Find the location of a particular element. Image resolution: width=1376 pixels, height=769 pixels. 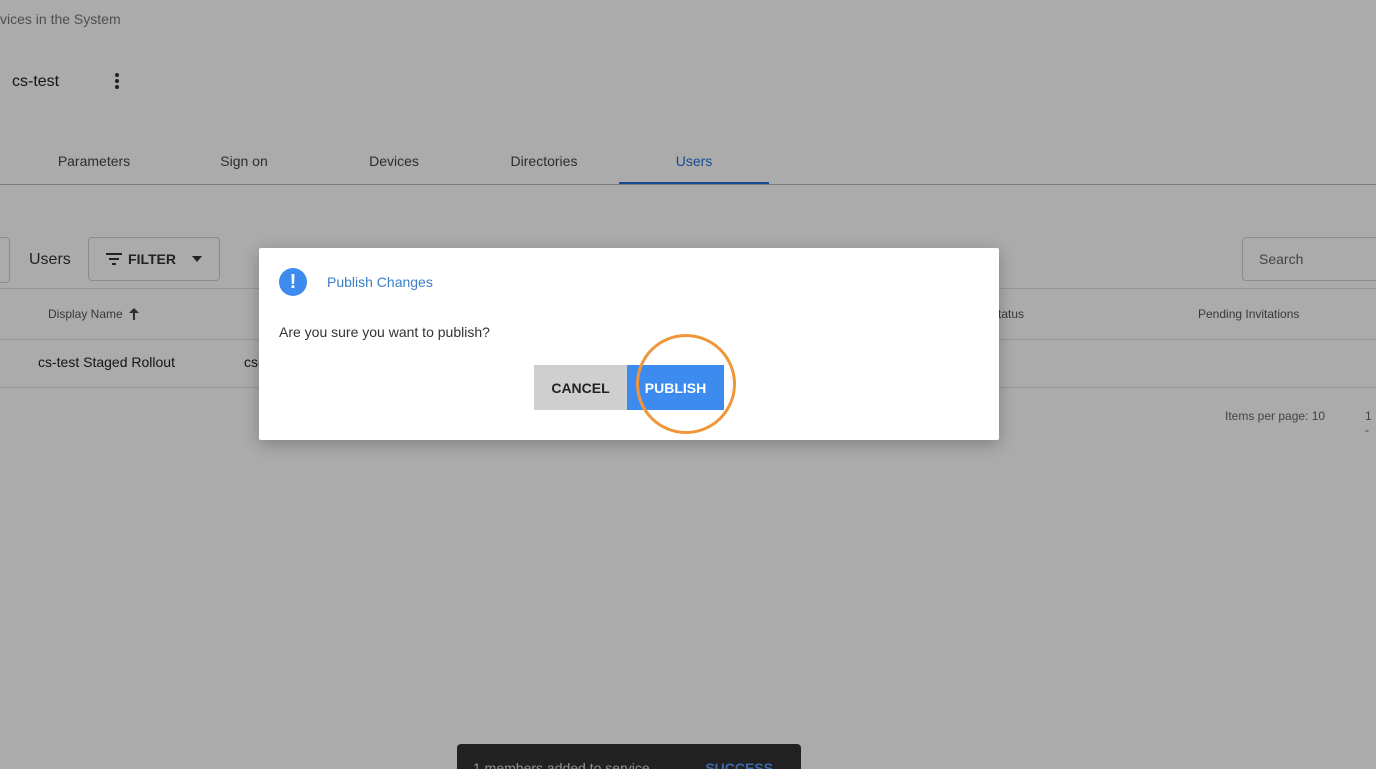

cancel-button: CANCEL is located at coordinates (580, 387).